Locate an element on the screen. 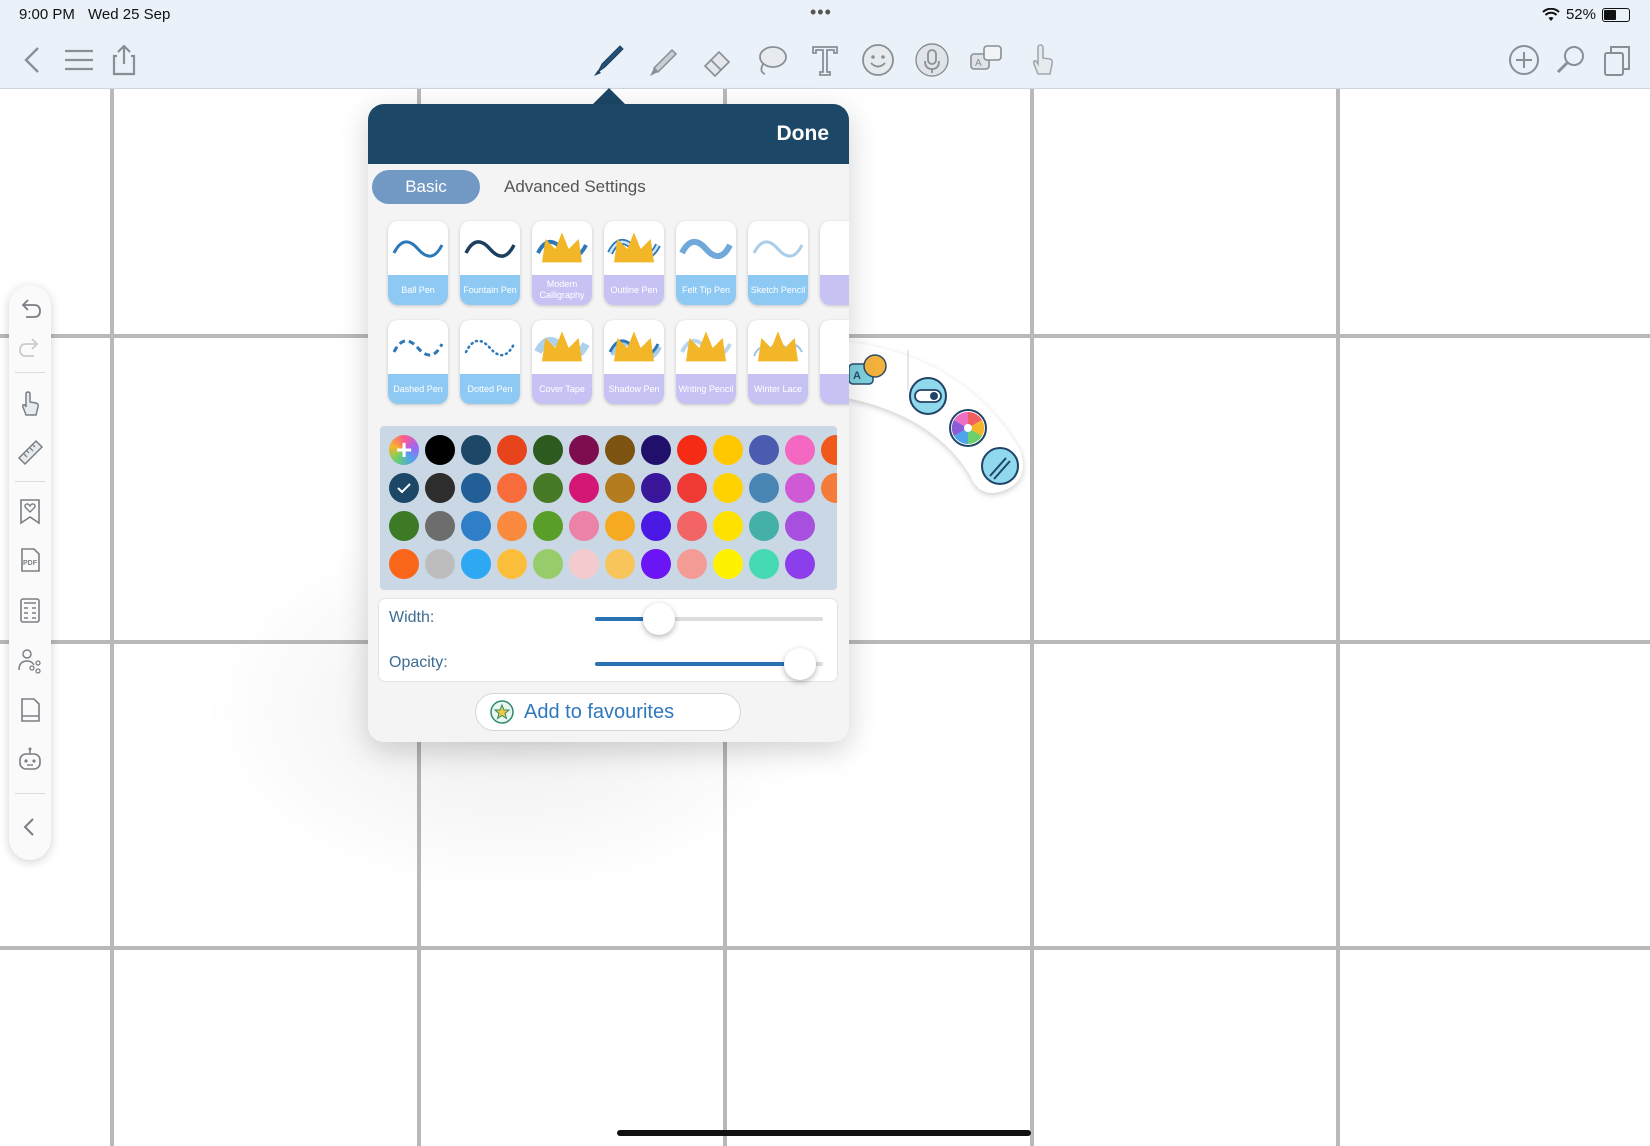  pen-type-sketch-pencil: Sketch Pencil is located at coordinates (778, 263).